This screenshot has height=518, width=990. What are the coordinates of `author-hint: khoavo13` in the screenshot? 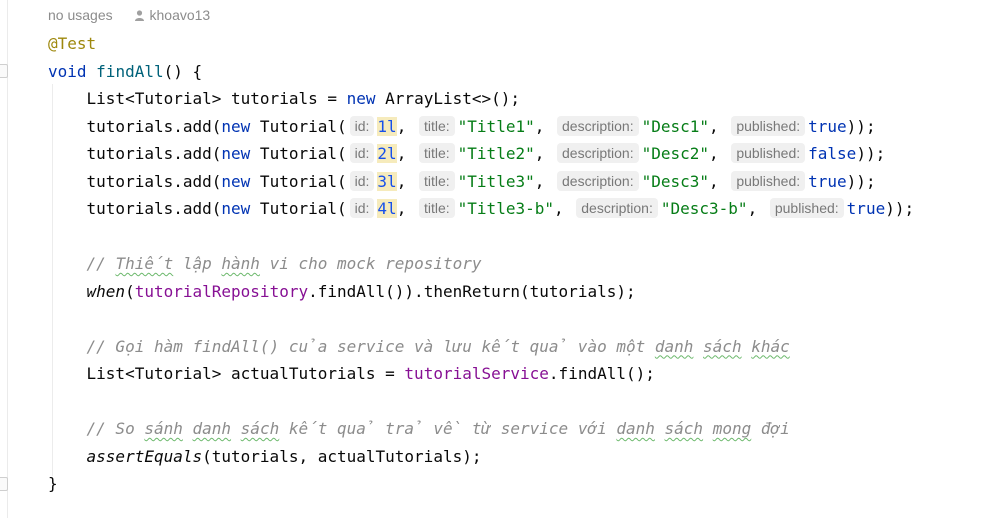 It's located at (172, 15).